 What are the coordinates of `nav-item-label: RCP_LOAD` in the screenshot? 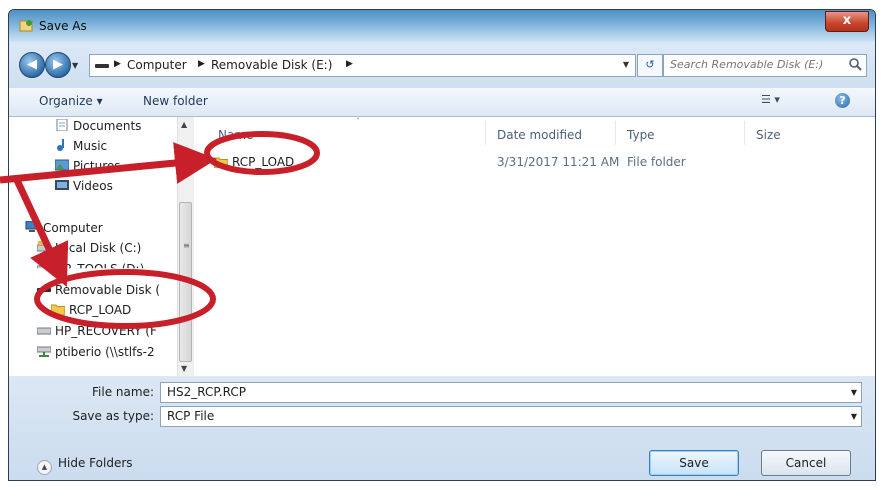 It's located at (100, 310).